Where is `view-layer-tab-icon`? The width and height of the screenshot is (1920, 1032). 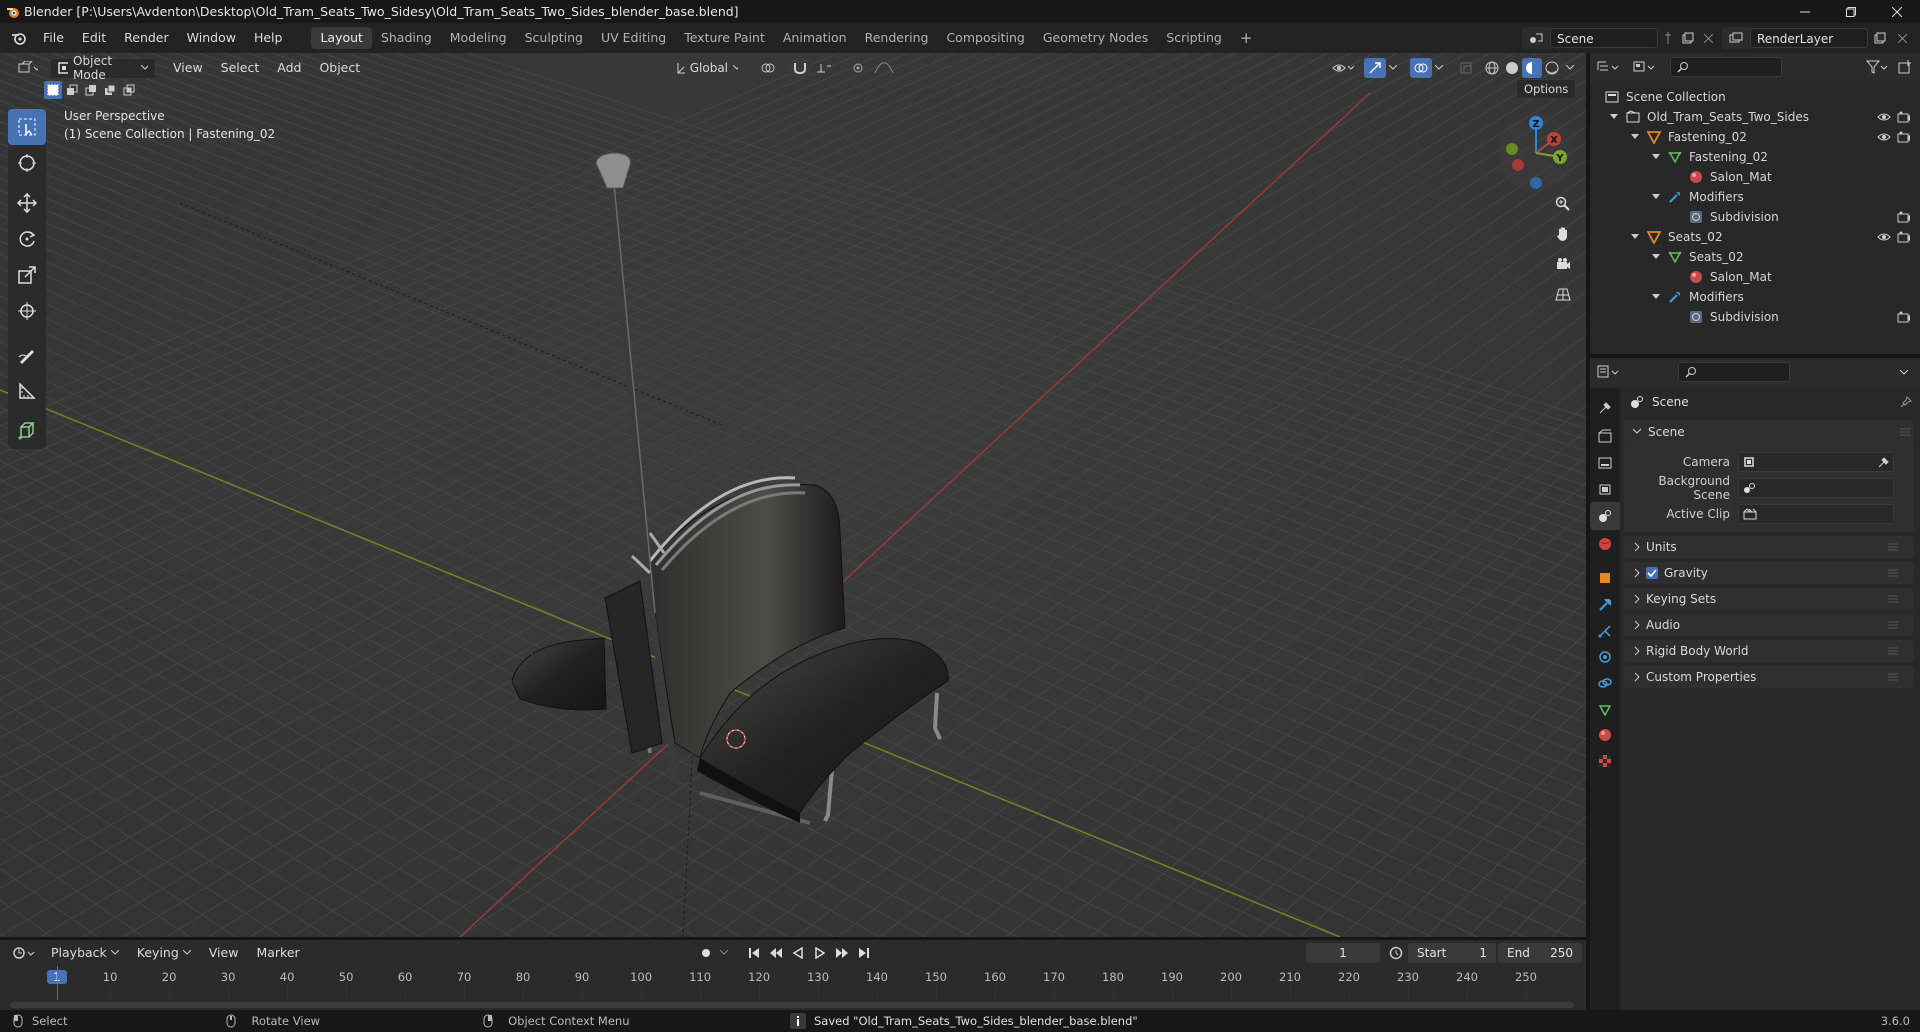
view-layer-tab-icon is located at coordinates (1605, 489).